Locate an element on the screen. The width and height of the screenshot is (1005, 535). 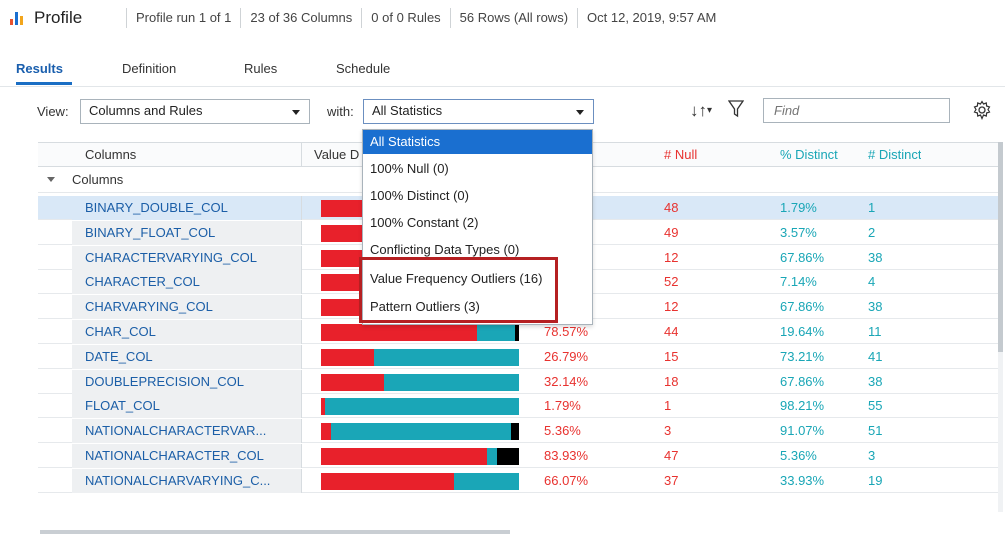
column-name-link: CHAR_COL is located at coordinates (187, 332).